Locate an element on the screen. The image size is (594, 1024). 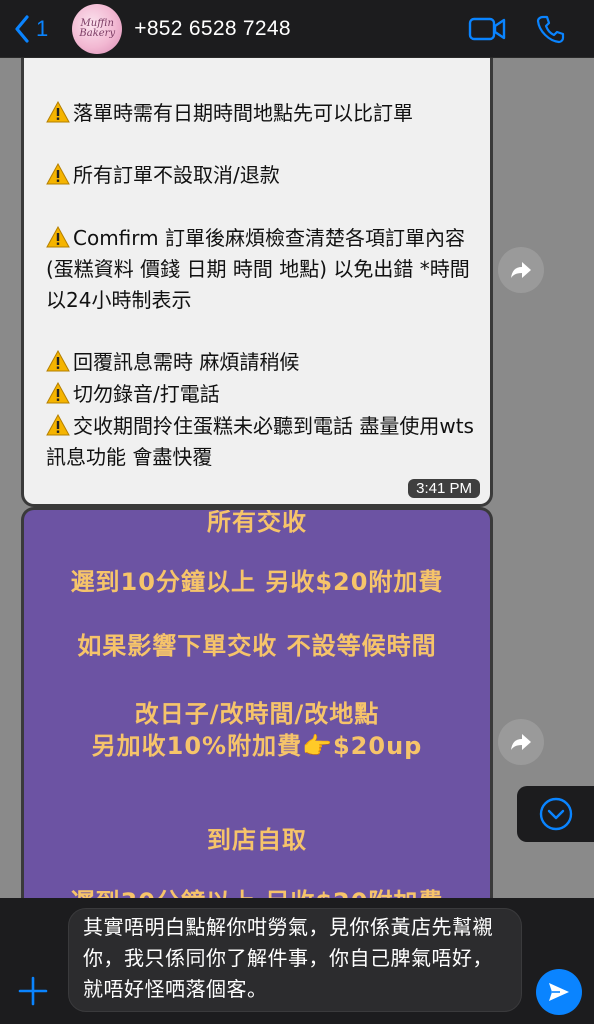
message-line: 所有訂單不設取消/退款 is located at coordinates (261, 175).